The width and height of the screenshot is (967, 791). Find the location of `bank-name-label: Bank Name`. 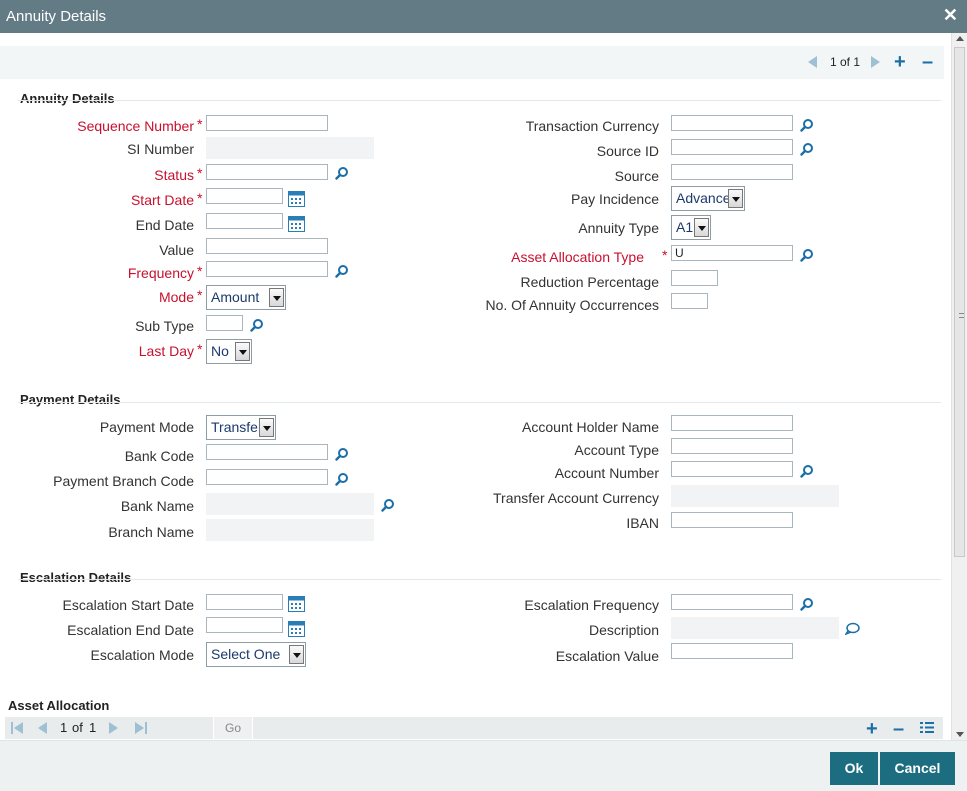

bank-name-label: Bank Name is located at coordinates (157, 506).